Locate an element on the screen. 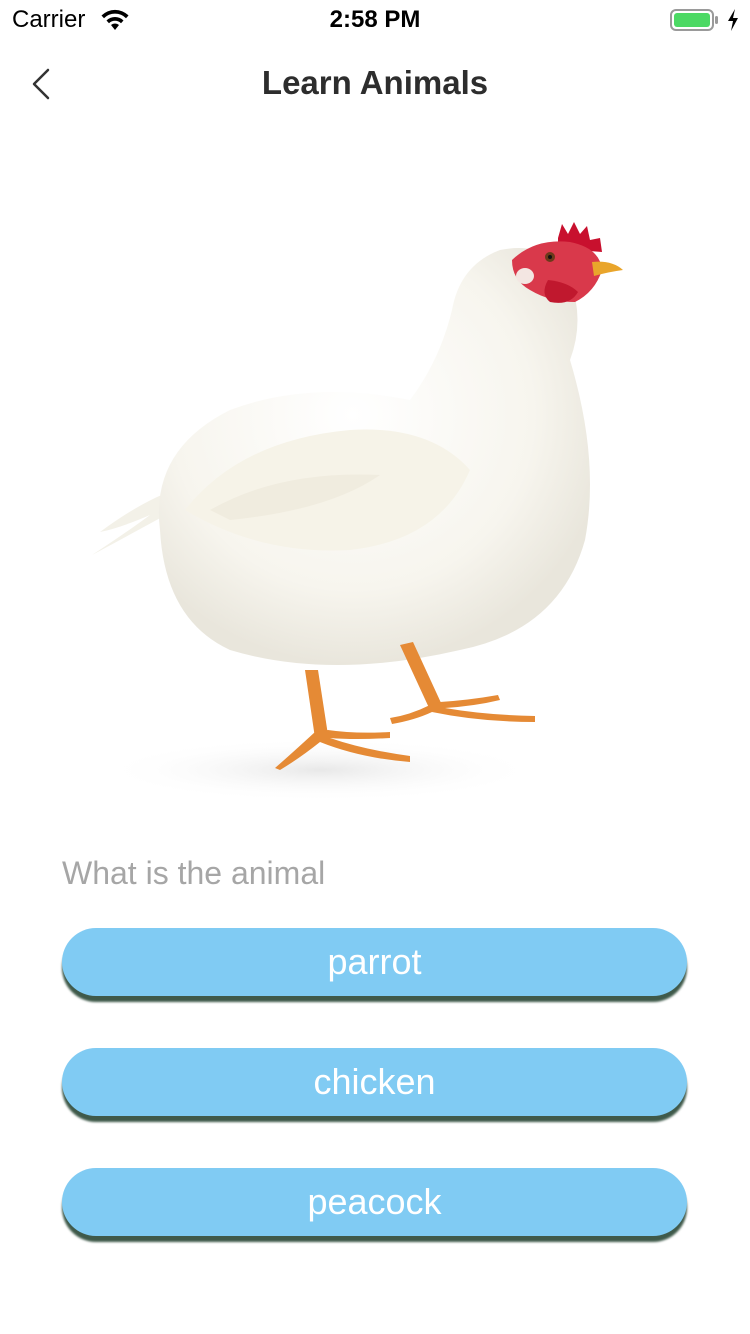 This screenshot has height=1334, width=750. question-text: What is the animal is located at coordinates (194, 873).